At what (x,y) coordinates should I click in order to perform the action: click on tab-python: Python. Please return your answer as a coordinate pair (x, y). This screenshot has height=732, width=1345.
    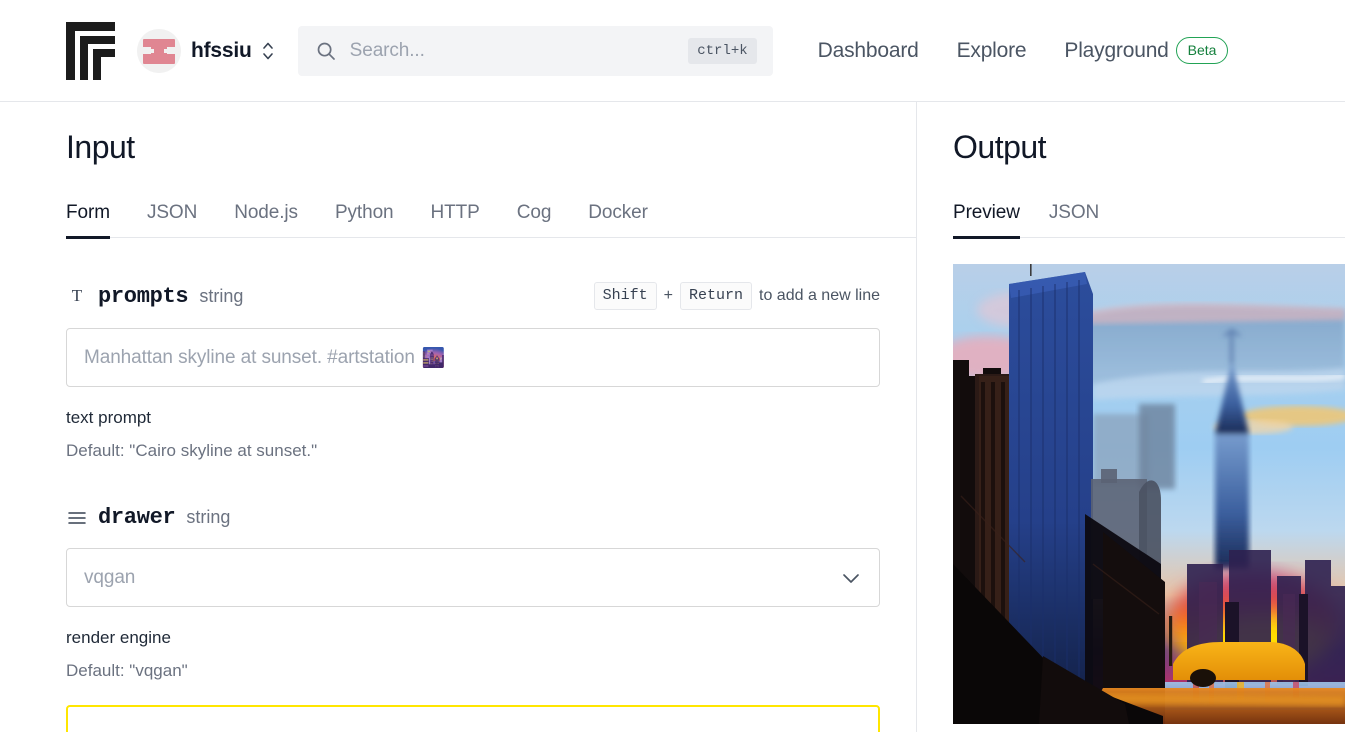
    Looking at the image, I should click on (364, 220).